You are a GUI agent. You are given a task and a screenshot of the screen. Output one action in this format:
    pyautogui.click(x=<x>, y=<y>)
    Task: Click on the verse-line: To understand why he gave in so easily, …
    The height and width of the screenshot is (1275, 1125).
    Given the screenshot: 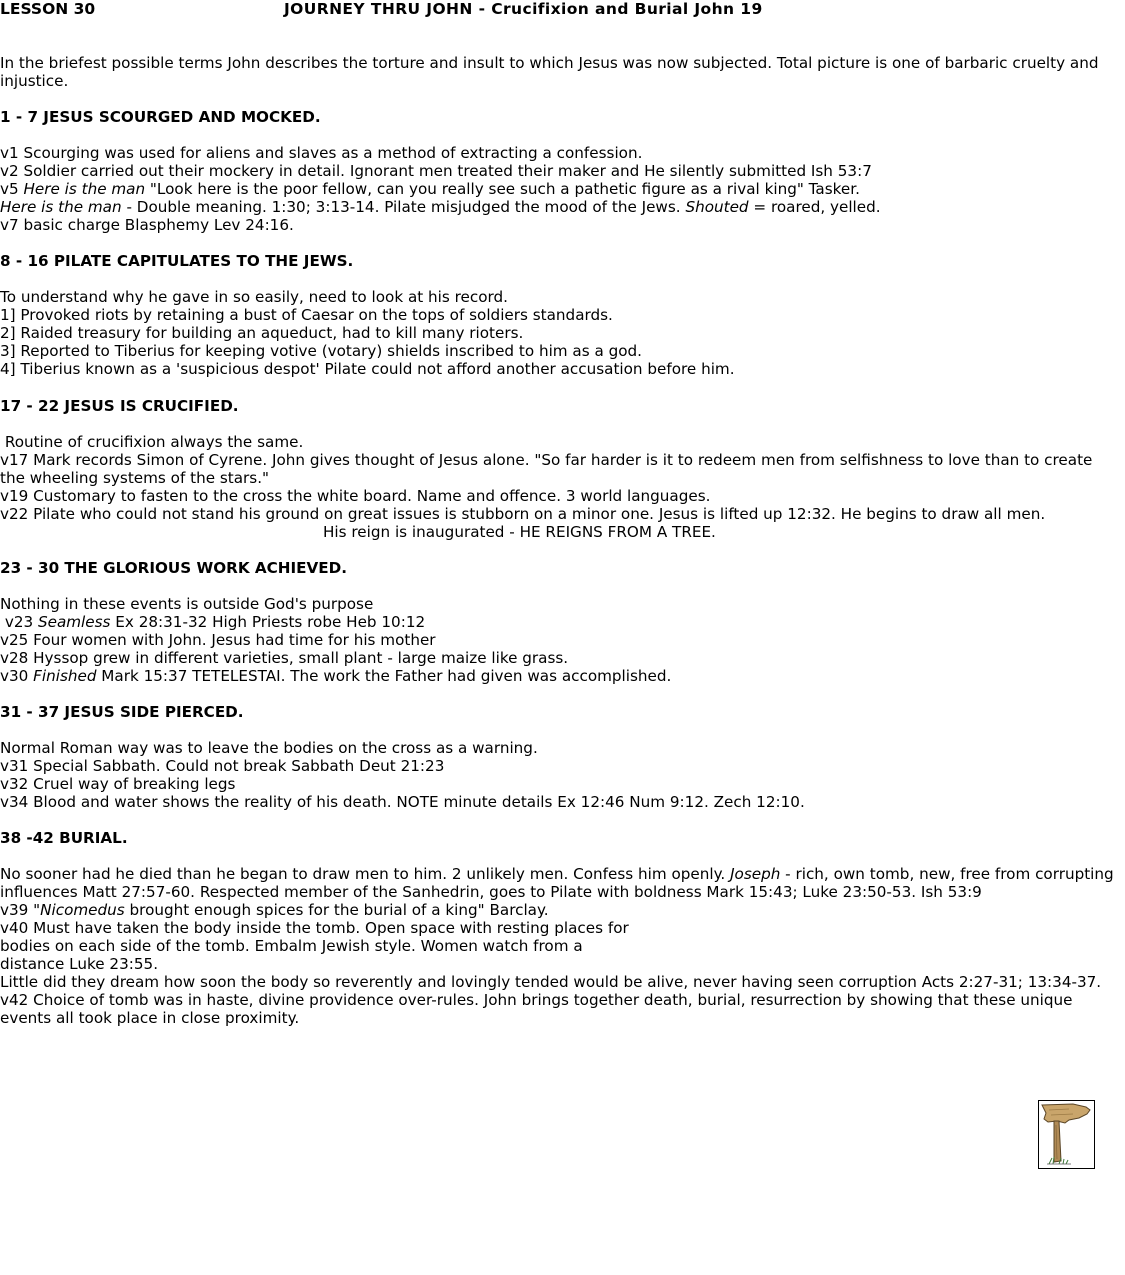 What is the action you would take?
    pyautogui.click(x=254, y=297)
    